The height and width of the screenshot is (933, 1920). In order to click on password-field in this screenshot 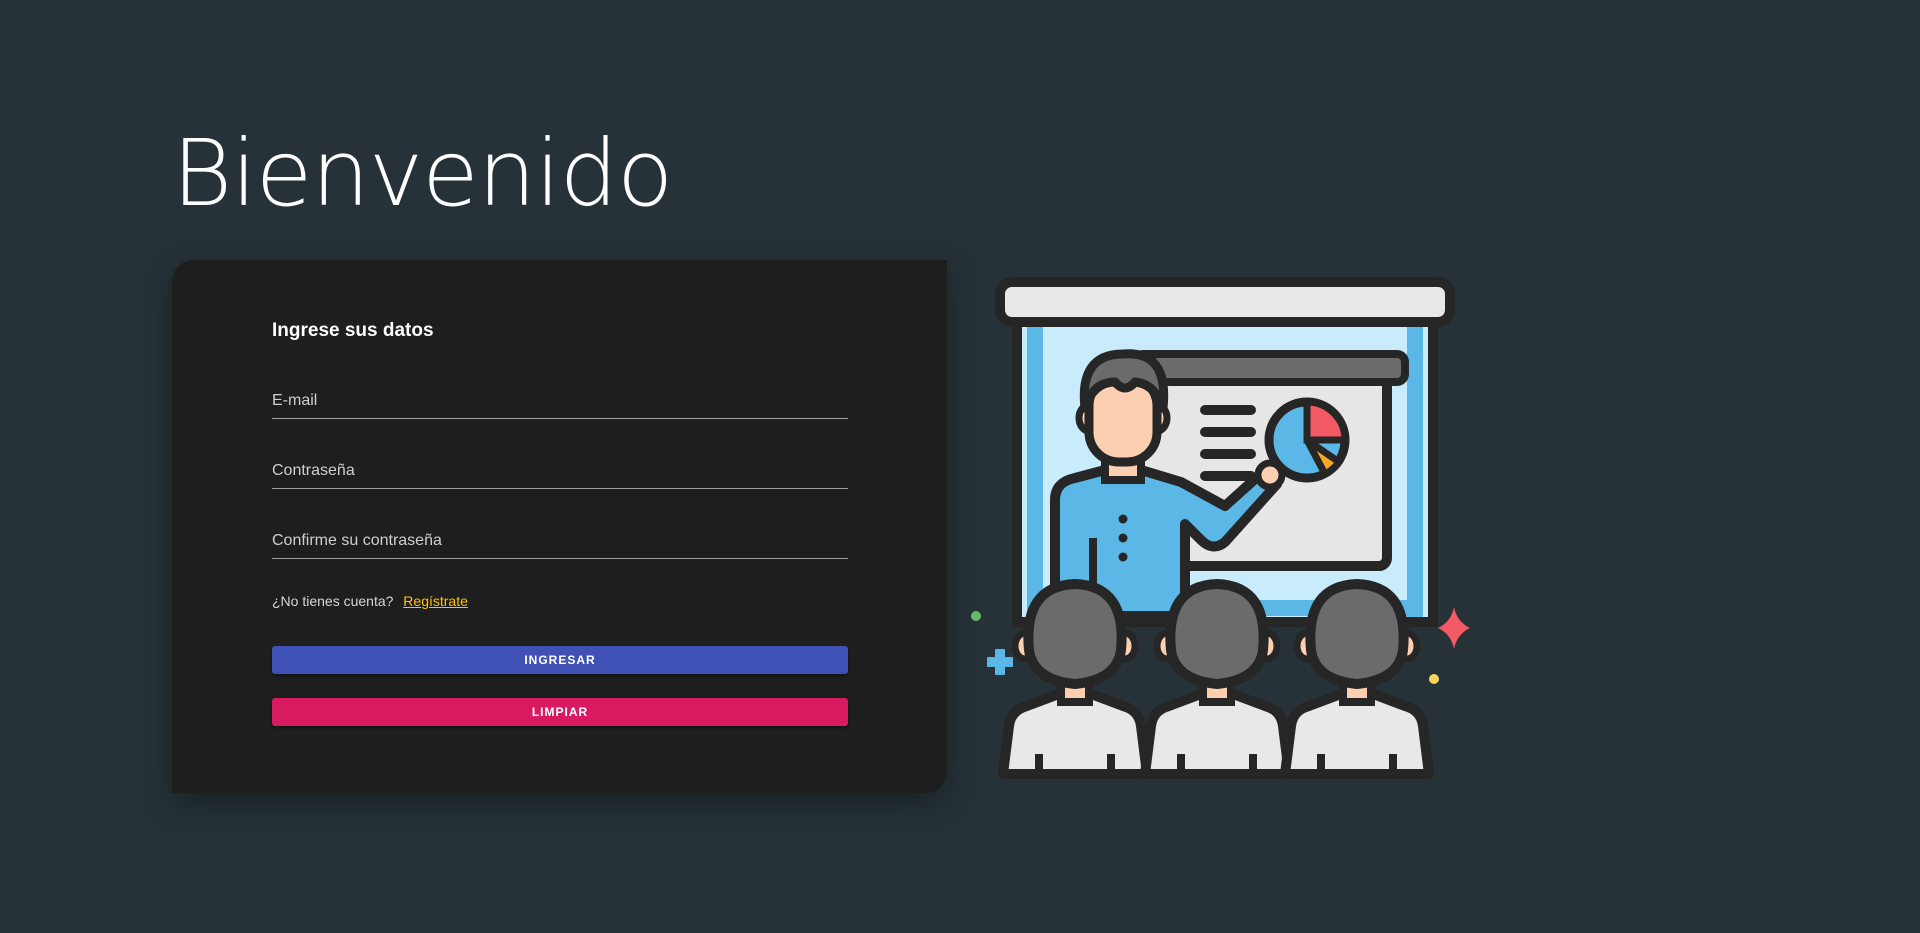, I will do `click(560, 474)`.